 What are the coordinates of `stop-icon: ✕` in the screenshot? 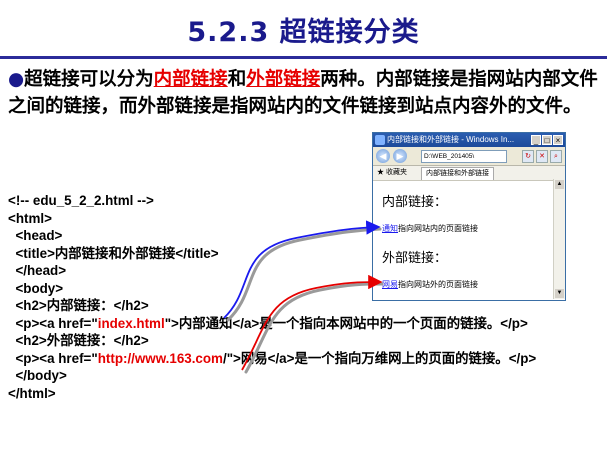 It's located at (542, 156).